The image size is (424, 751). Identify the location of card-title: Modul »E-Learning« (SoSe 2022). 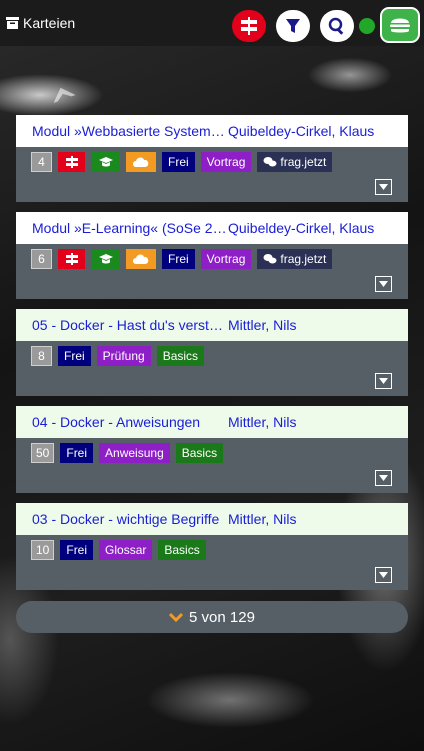
(130, 228).